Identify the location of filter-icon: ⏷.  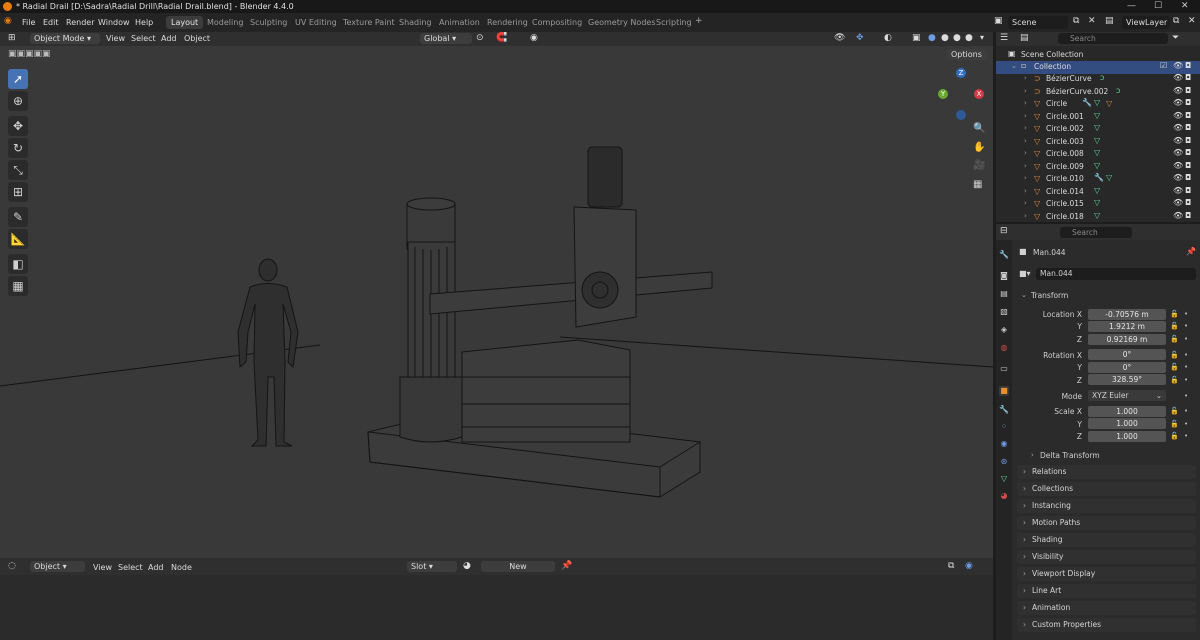
(1175, 38).